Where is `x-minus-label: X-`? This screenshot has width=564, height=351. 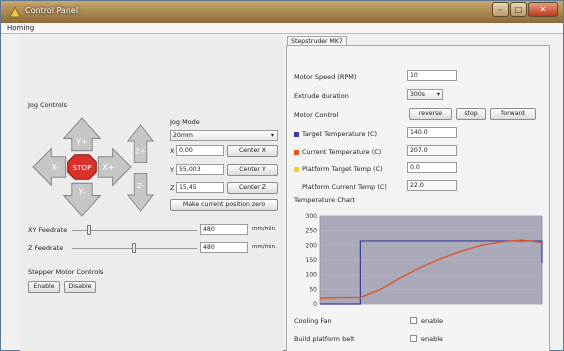 x-minus-label: X- is located at coordinates (55, 167).